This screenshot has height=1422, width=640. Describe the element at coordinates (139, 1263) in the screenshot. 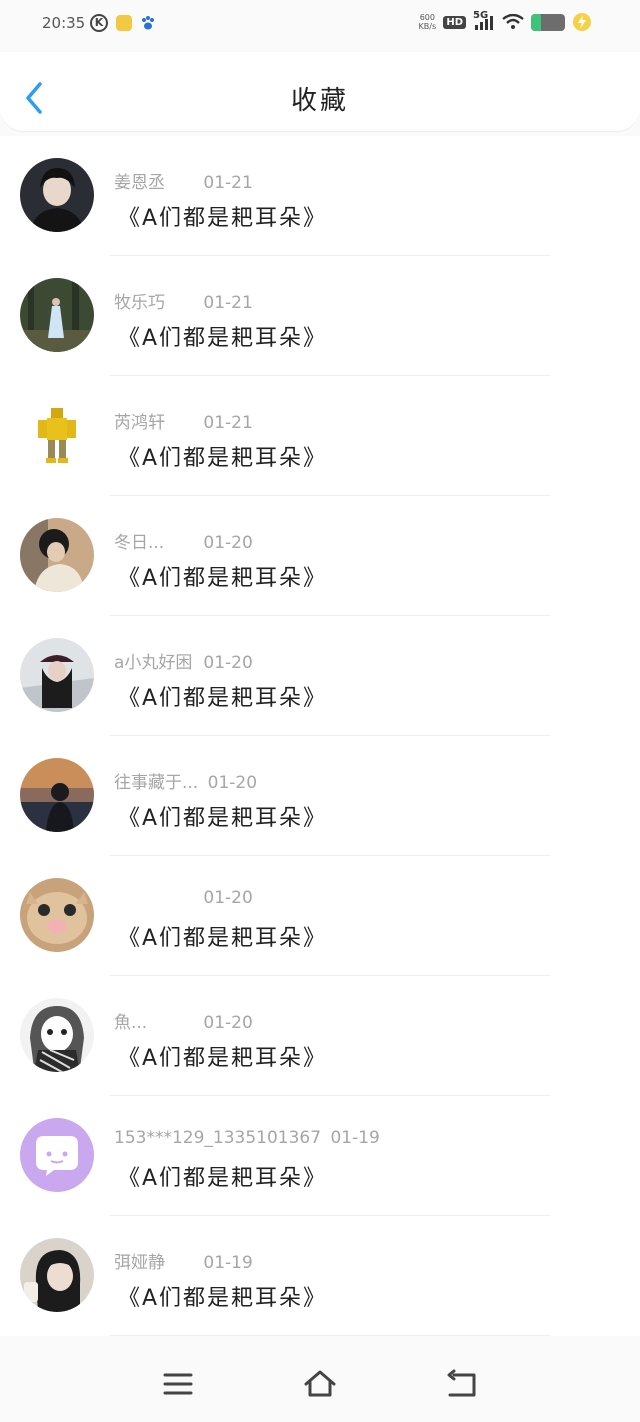

I see `user-name: 弭娅静` at that location.